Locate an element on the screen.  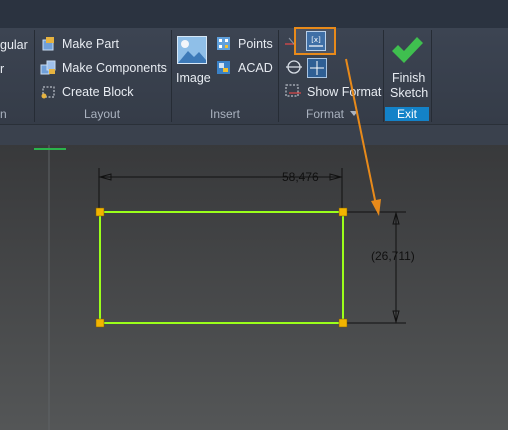
cut-off-command-label: gular is located at coordinates (14, 45).